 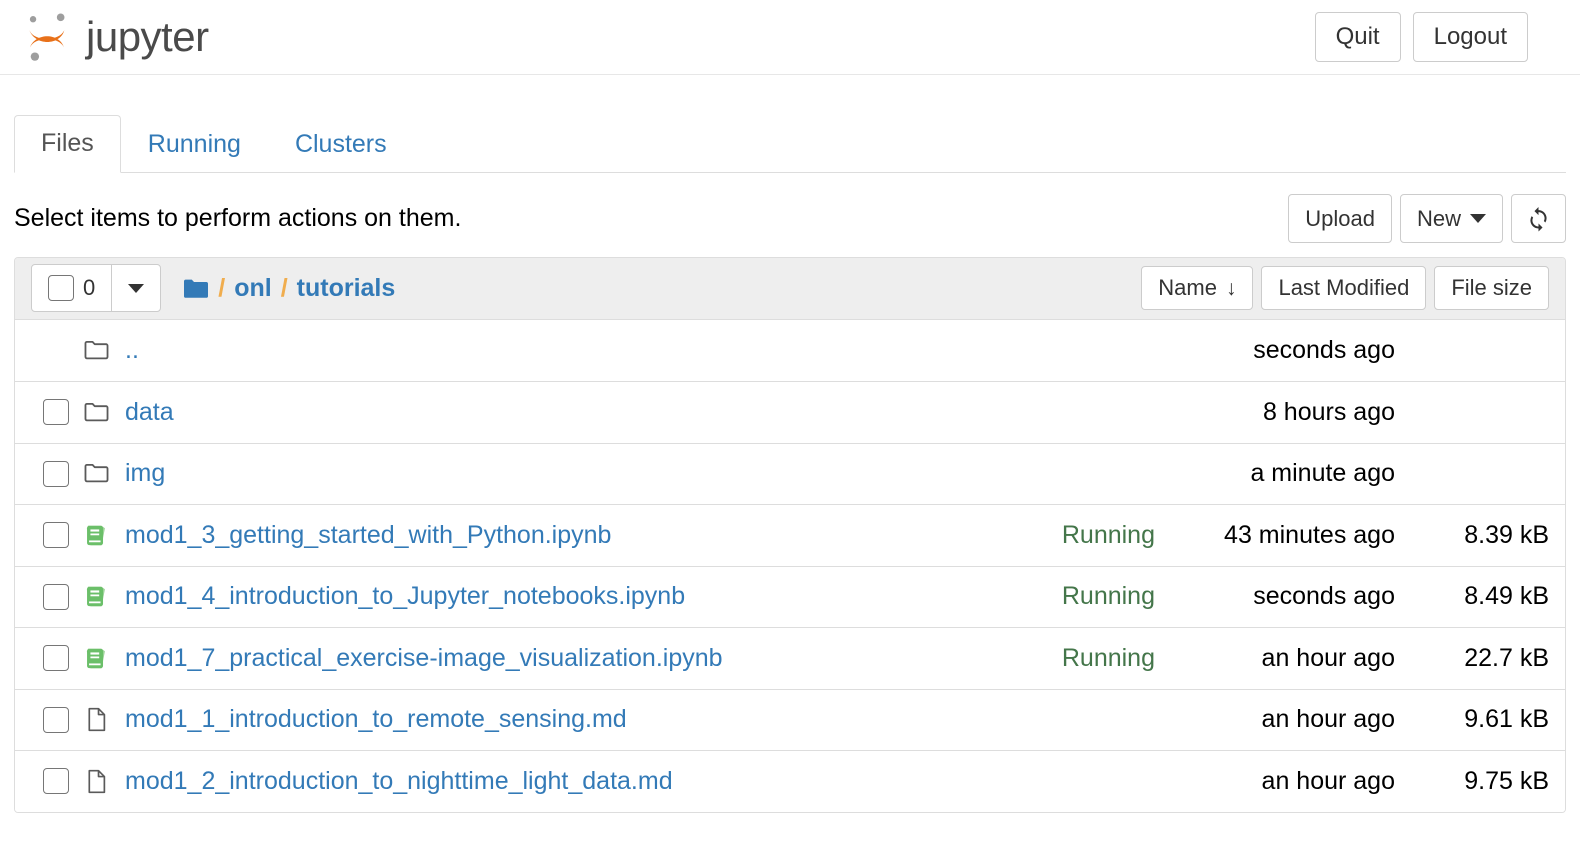 What do you see at coordinates (89, 287) in the screenshot?
I see `selected-count: 0` at bounding box center [89, 287].